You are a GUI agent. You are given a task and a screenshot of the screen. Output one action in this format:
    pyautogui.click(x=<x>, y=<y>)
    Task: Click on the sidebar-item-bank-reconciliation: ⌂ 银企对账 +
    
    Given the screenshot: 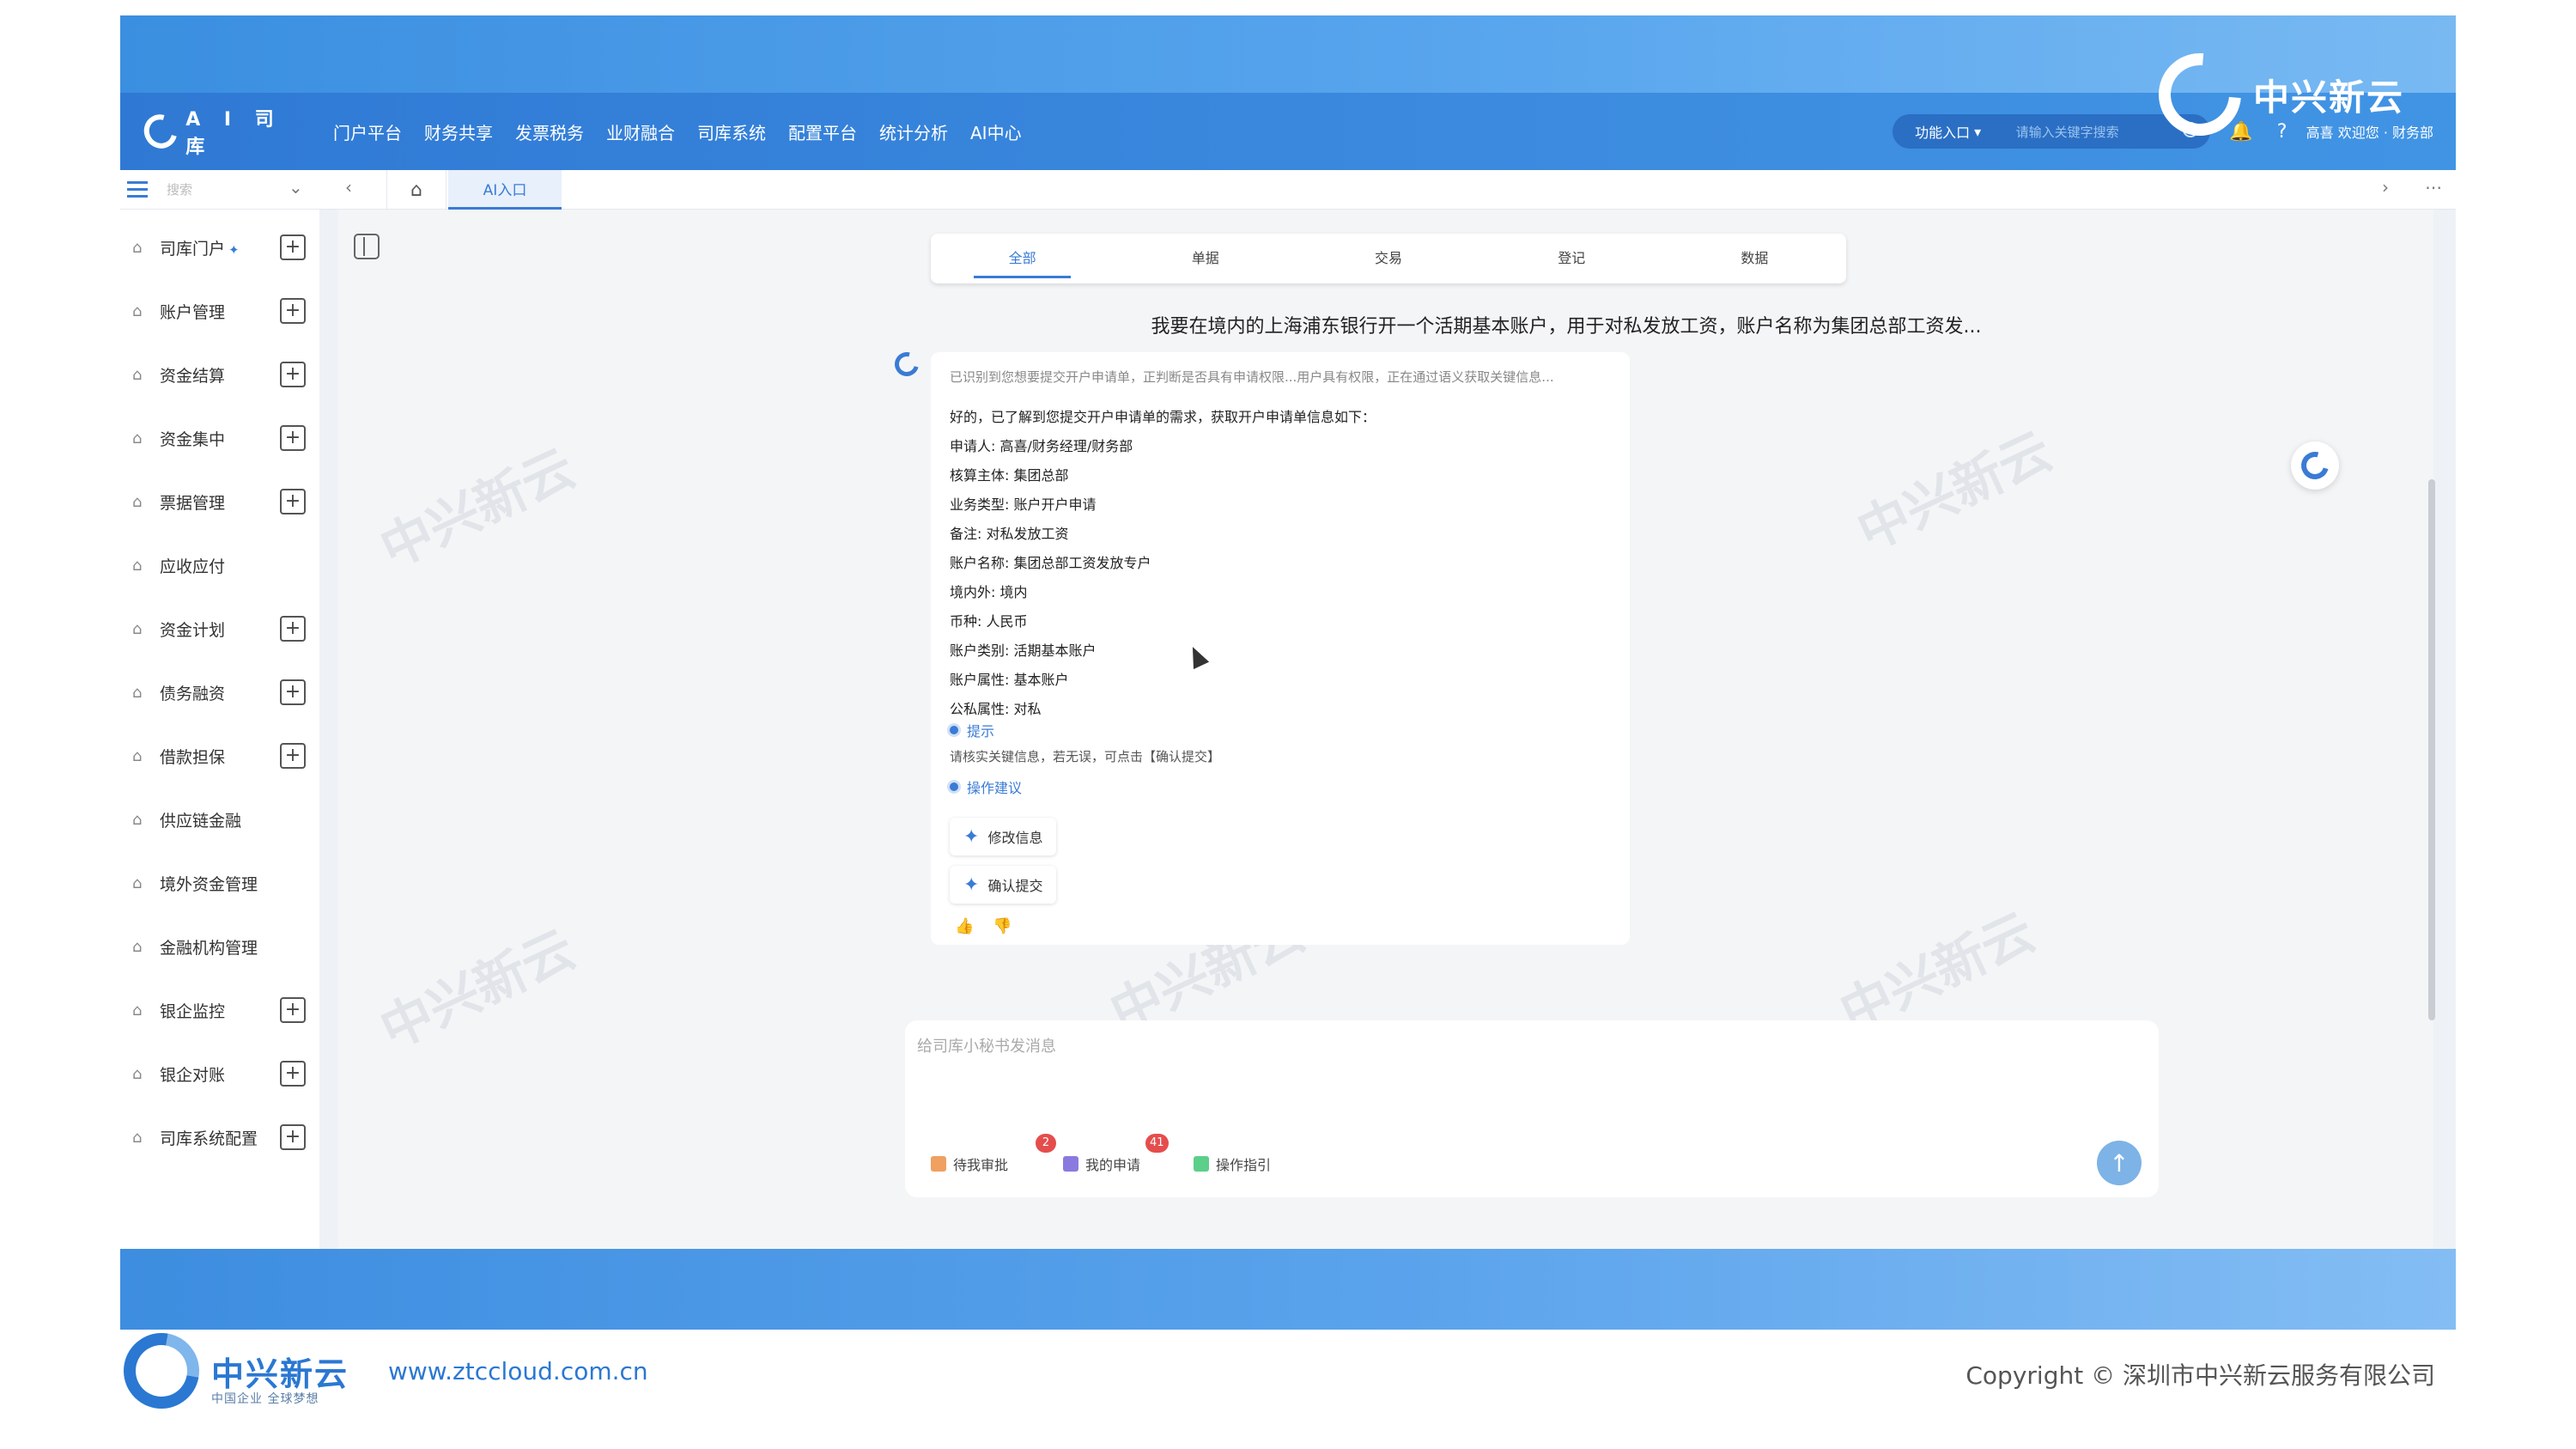 What is the action you would take?
    pyautogui.click(x=219, y=1073)
    